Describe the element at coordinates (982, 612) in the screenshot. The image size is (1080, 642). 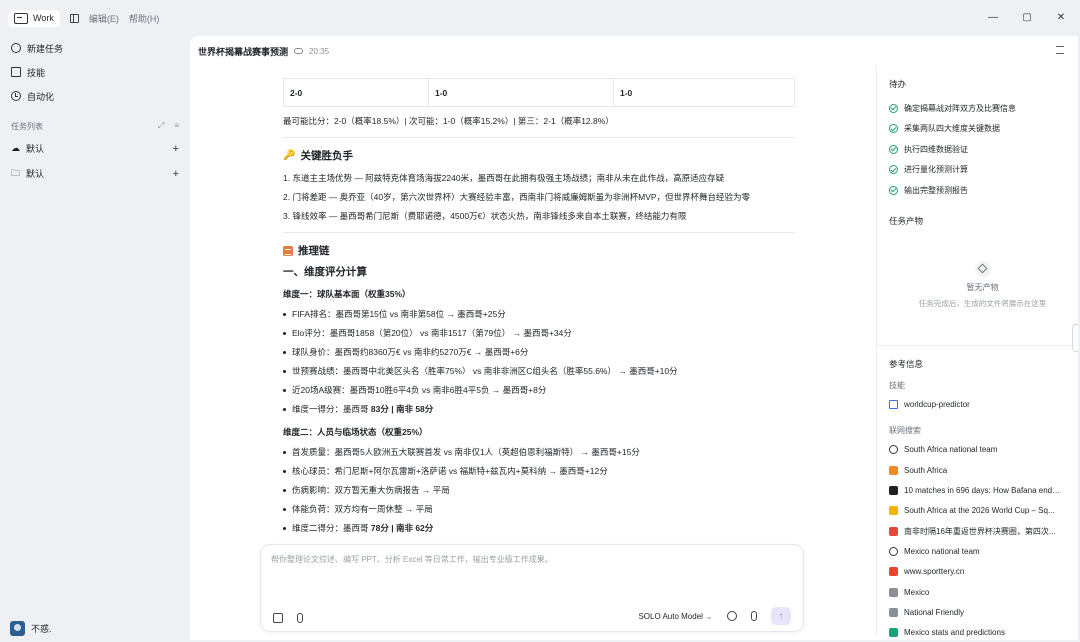
I see `reference-link: National Friendly` at that location.